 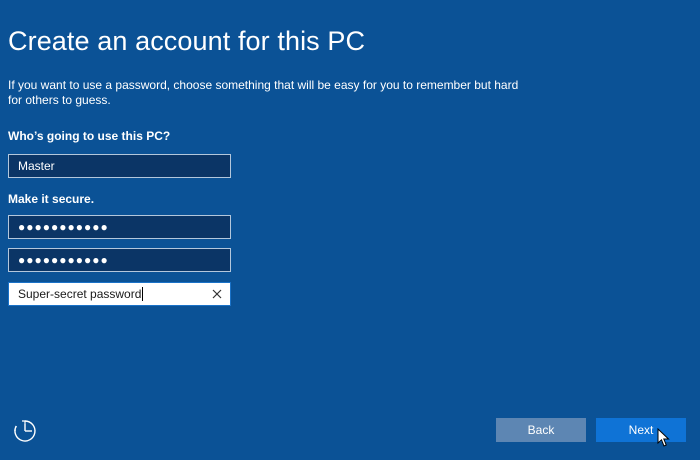 I want to click on confirm-password-value: ●●●●●●●●●●●, so click(x=63, y=260).